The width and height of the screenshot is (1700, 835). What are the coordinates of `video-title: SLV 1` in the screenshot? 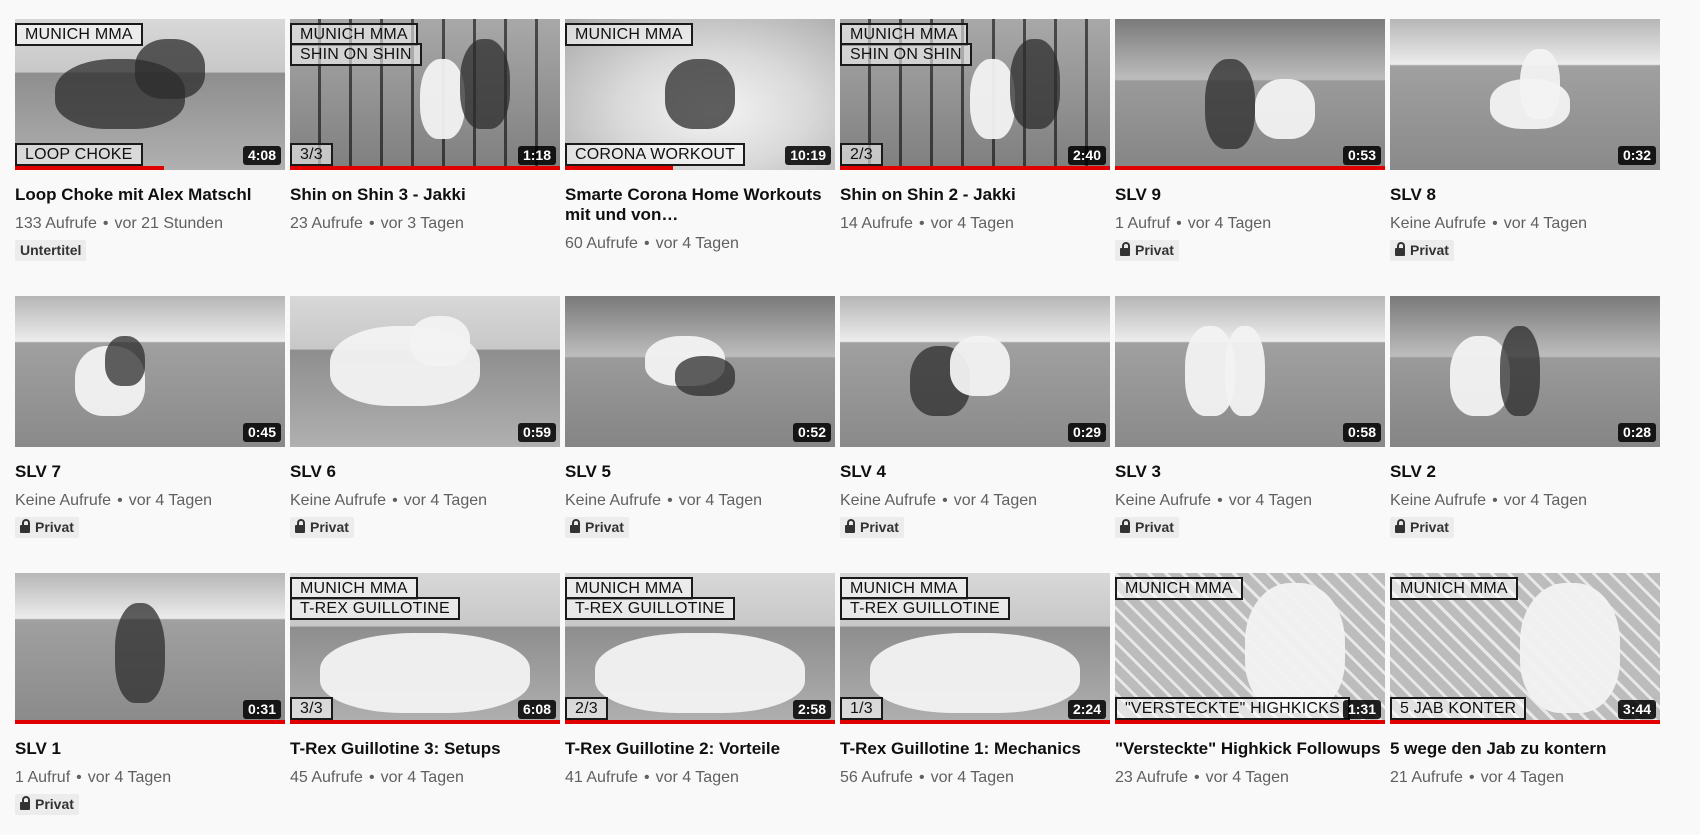 It's located at (150, 749).